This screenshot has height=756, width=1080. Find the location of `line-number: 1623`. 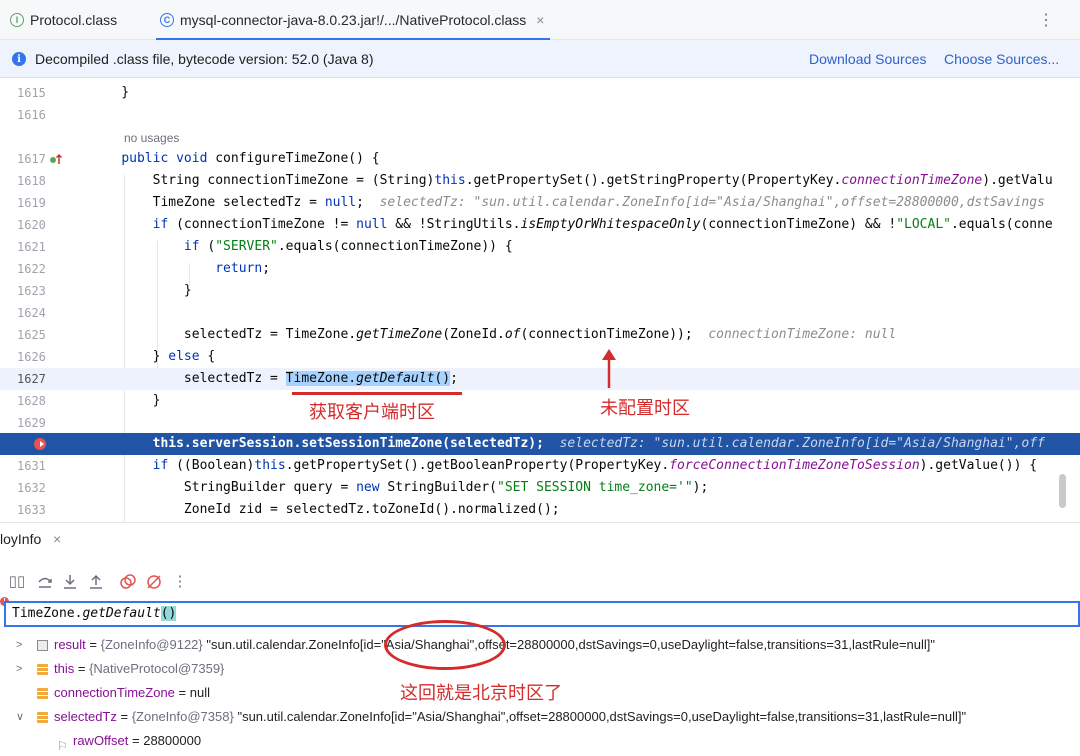

line-number: 1623 is located at coordinates (31, 291).